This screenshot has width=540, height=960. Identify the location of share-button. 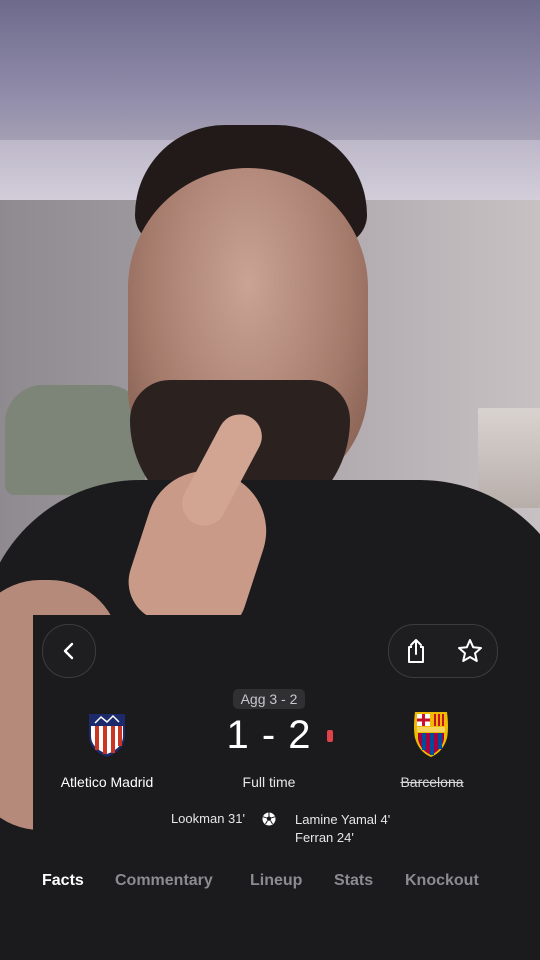
(416, 651).